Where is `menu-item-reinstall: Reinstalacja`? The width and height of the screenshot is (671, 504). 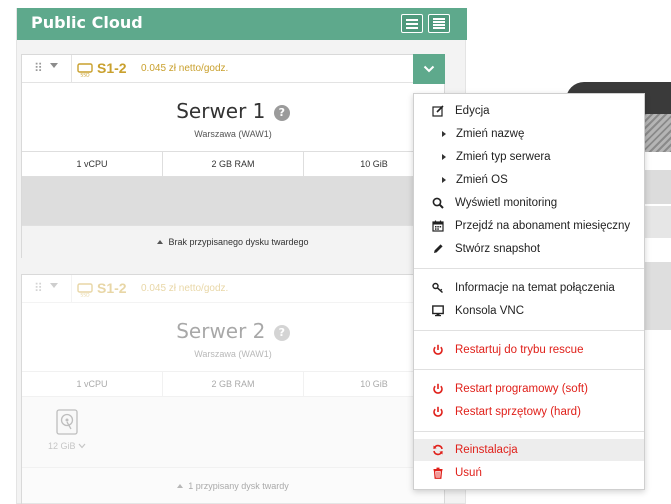 menu-item-reinstall: Reinstalacja is located at coordinates (529, 450).